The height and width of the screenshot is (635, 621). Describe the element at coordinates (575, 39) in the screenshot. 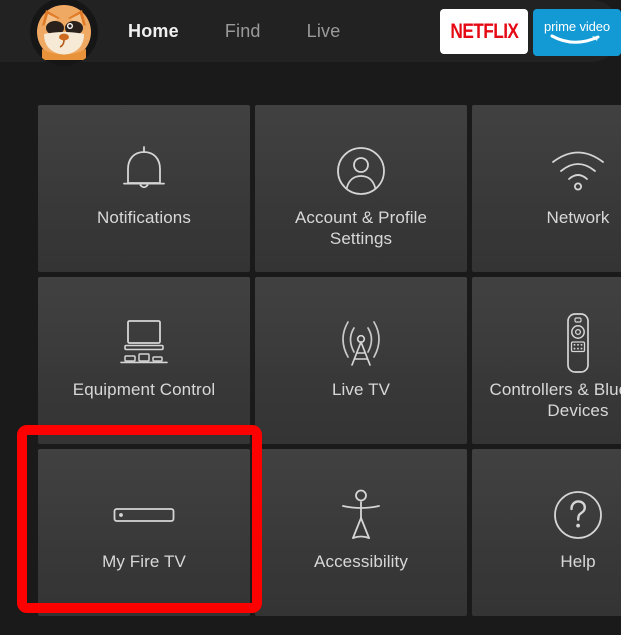

I see `amazon-smile-icon` at that location.